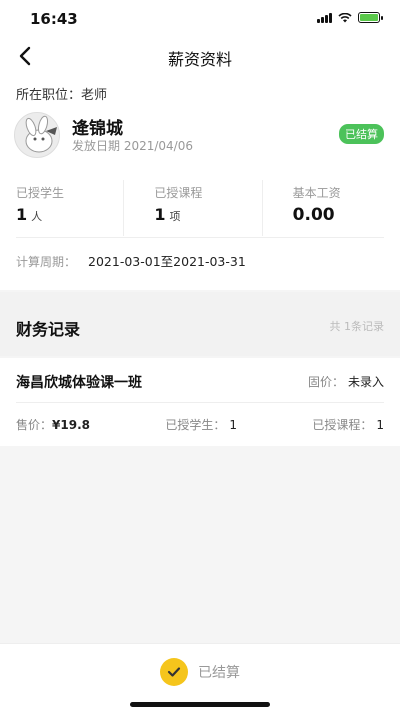 Image resolution: width=400 pixels, height=711 pixels. I want to click on issue-date: 发放日期 2021/04/06, so click(132, 146).